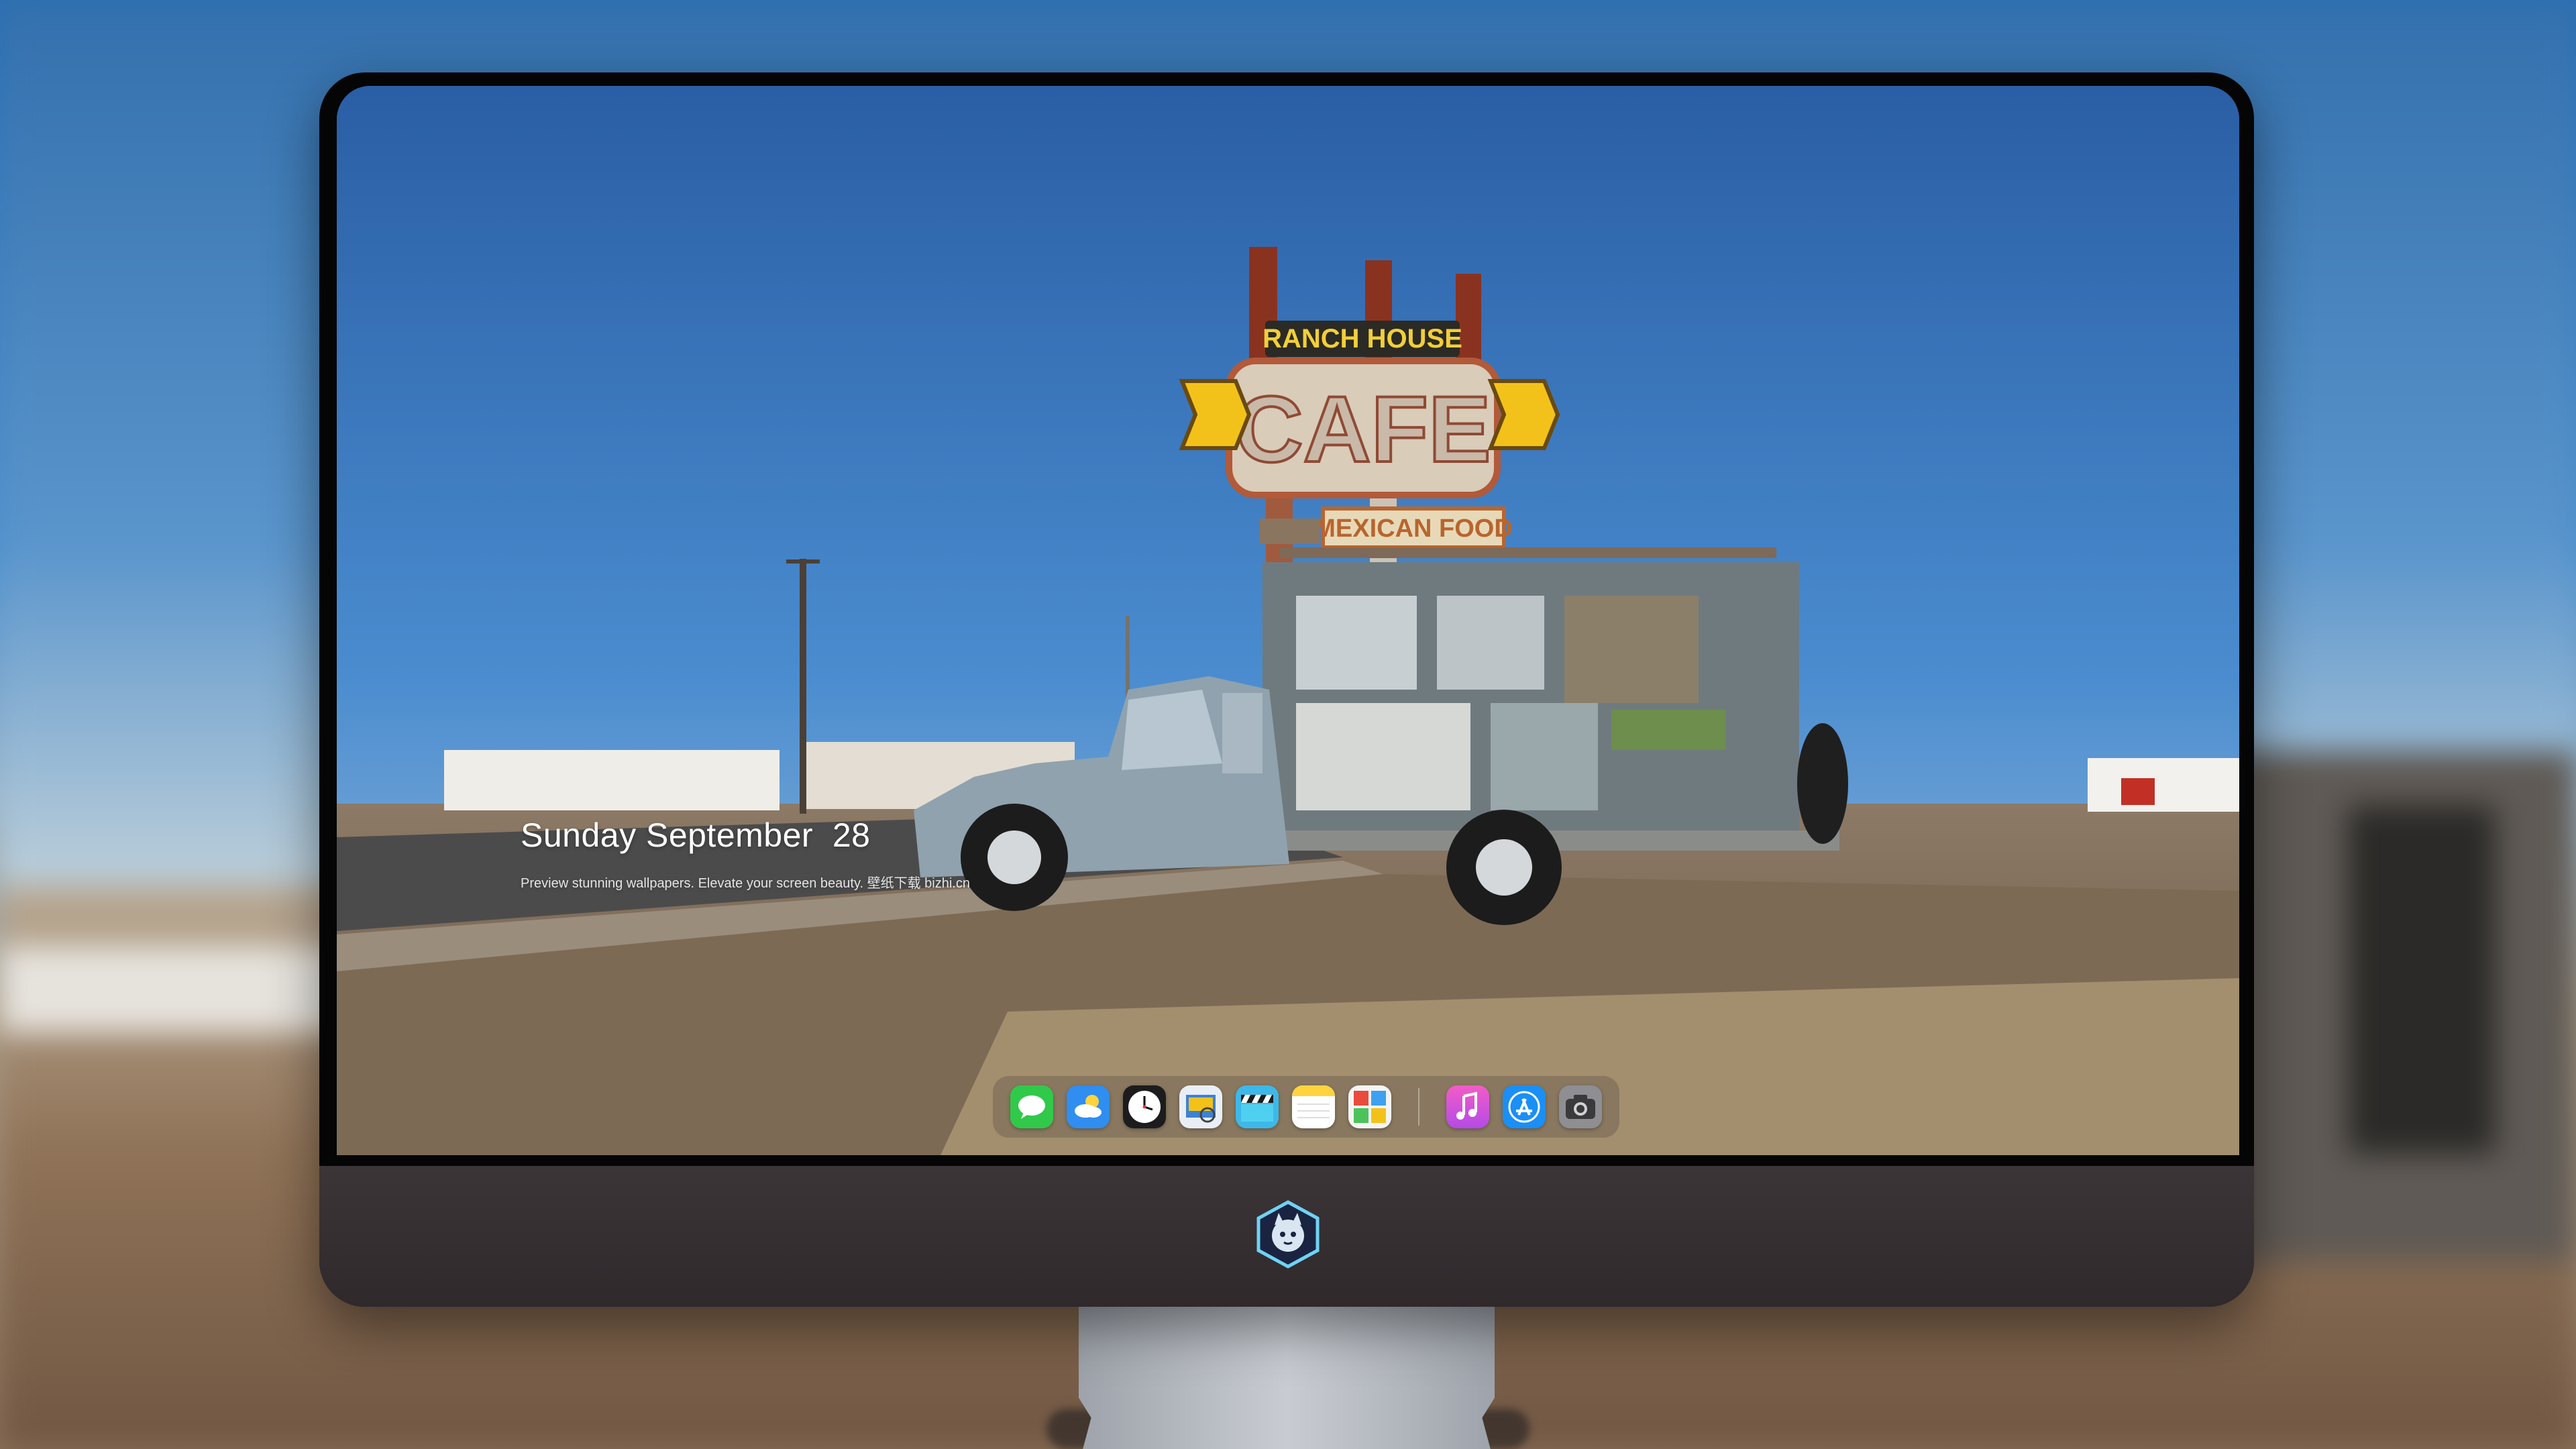 The image size is (2576, 1449). What do you see at coordinates (1362, 339) in the screenshot?
I see `svg-text: RANCH HOUSE` at bounding box center [1362, 339].